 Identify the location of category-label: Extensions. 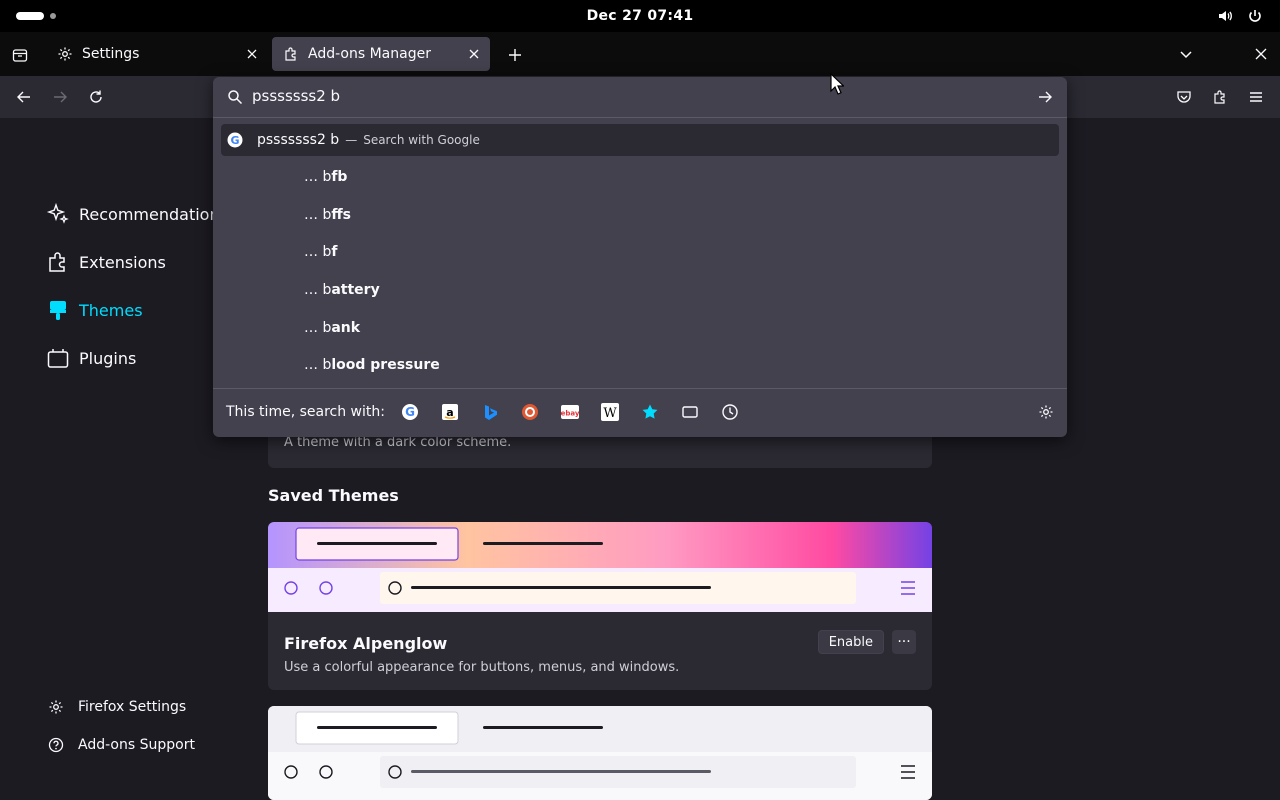
(122, 262).